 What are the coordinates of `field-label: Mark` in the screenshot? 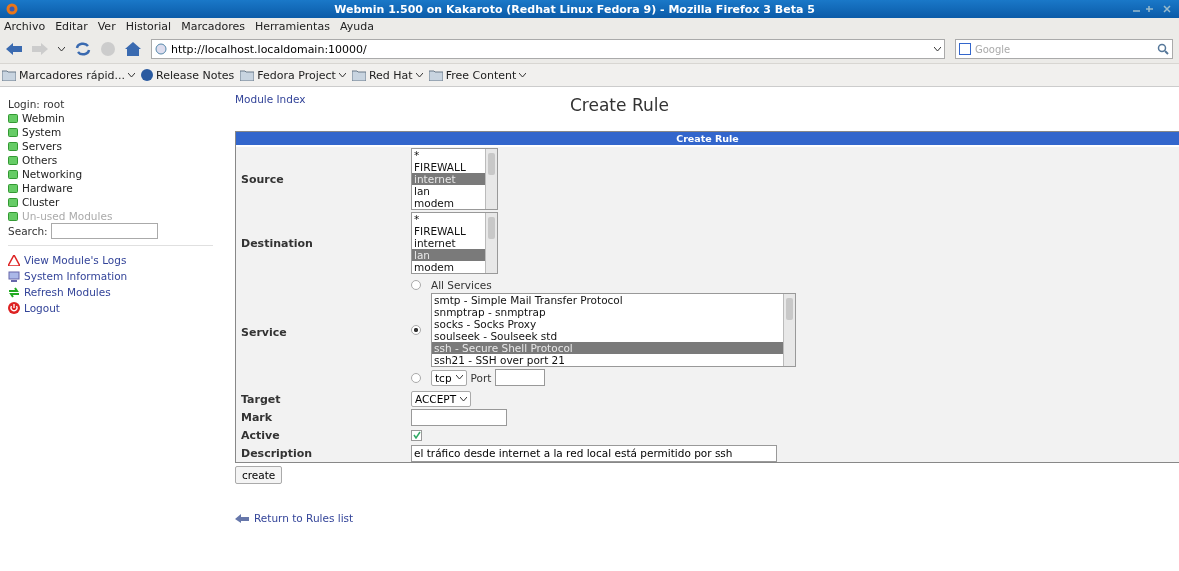 It's located at (257, 417).